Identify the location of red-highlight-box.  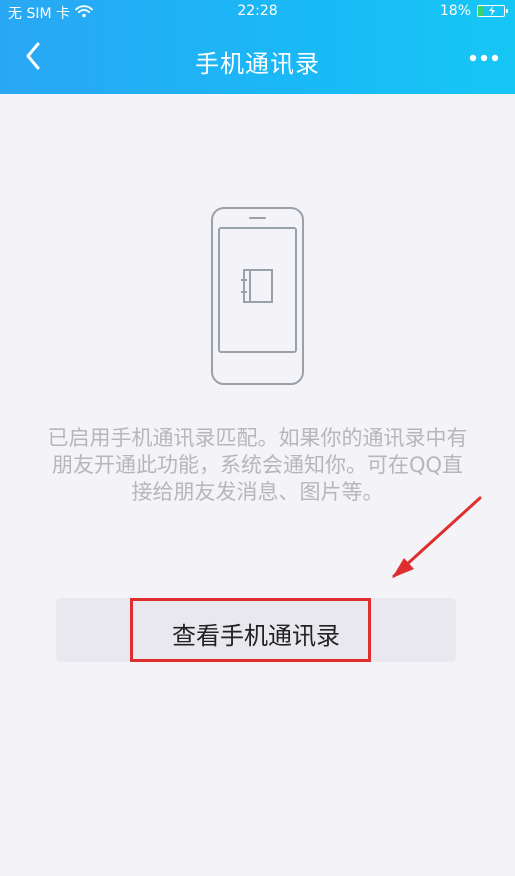
(250, 630).